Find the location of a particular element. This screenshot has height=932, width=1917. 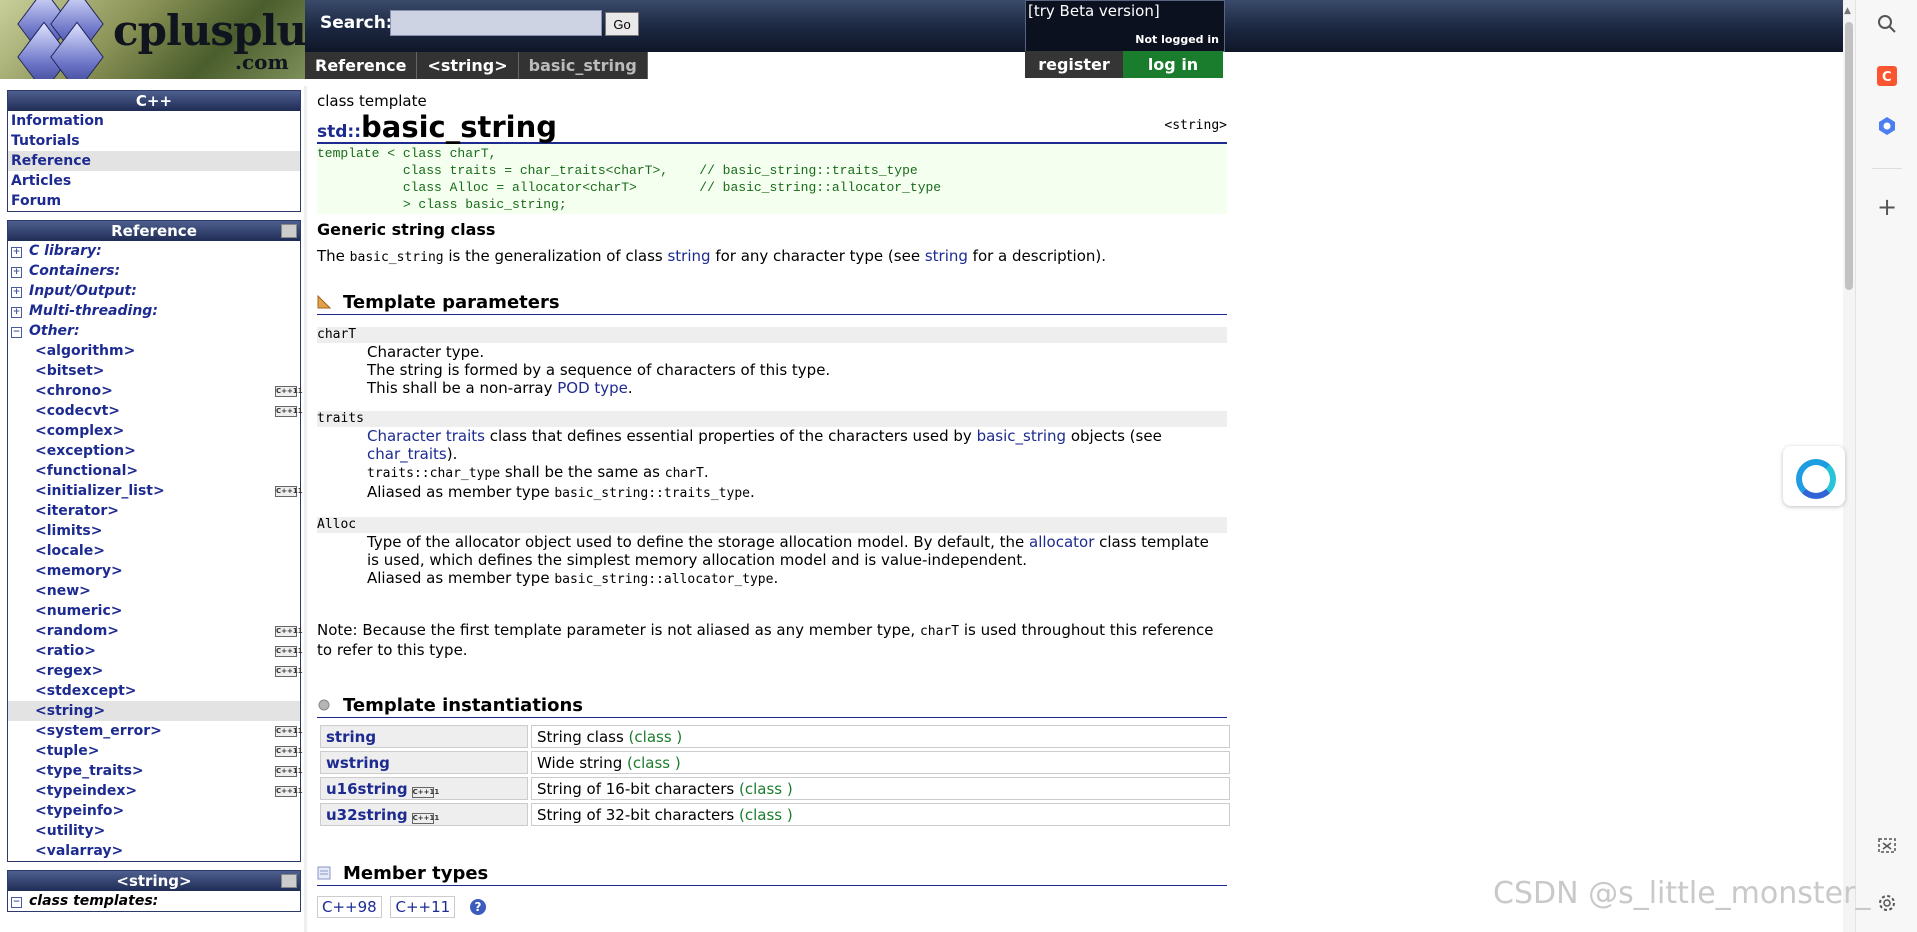

header-link: <typeinfo> is located at coordinates (154, 811).